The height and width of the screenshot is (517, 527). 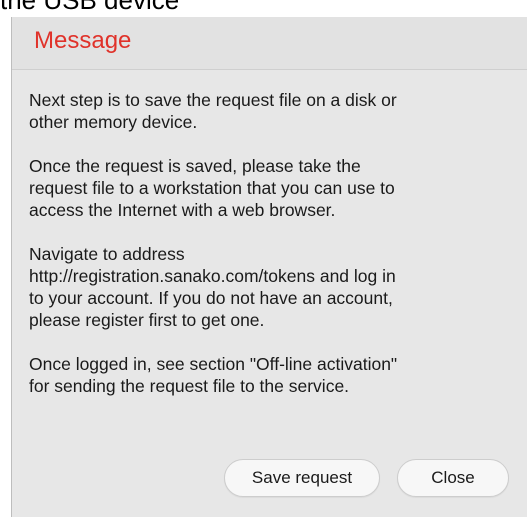 What do you see at coordinates (453, 478) in the screenshot?
I see `close-button: Close` at bounding box center [453, 478].